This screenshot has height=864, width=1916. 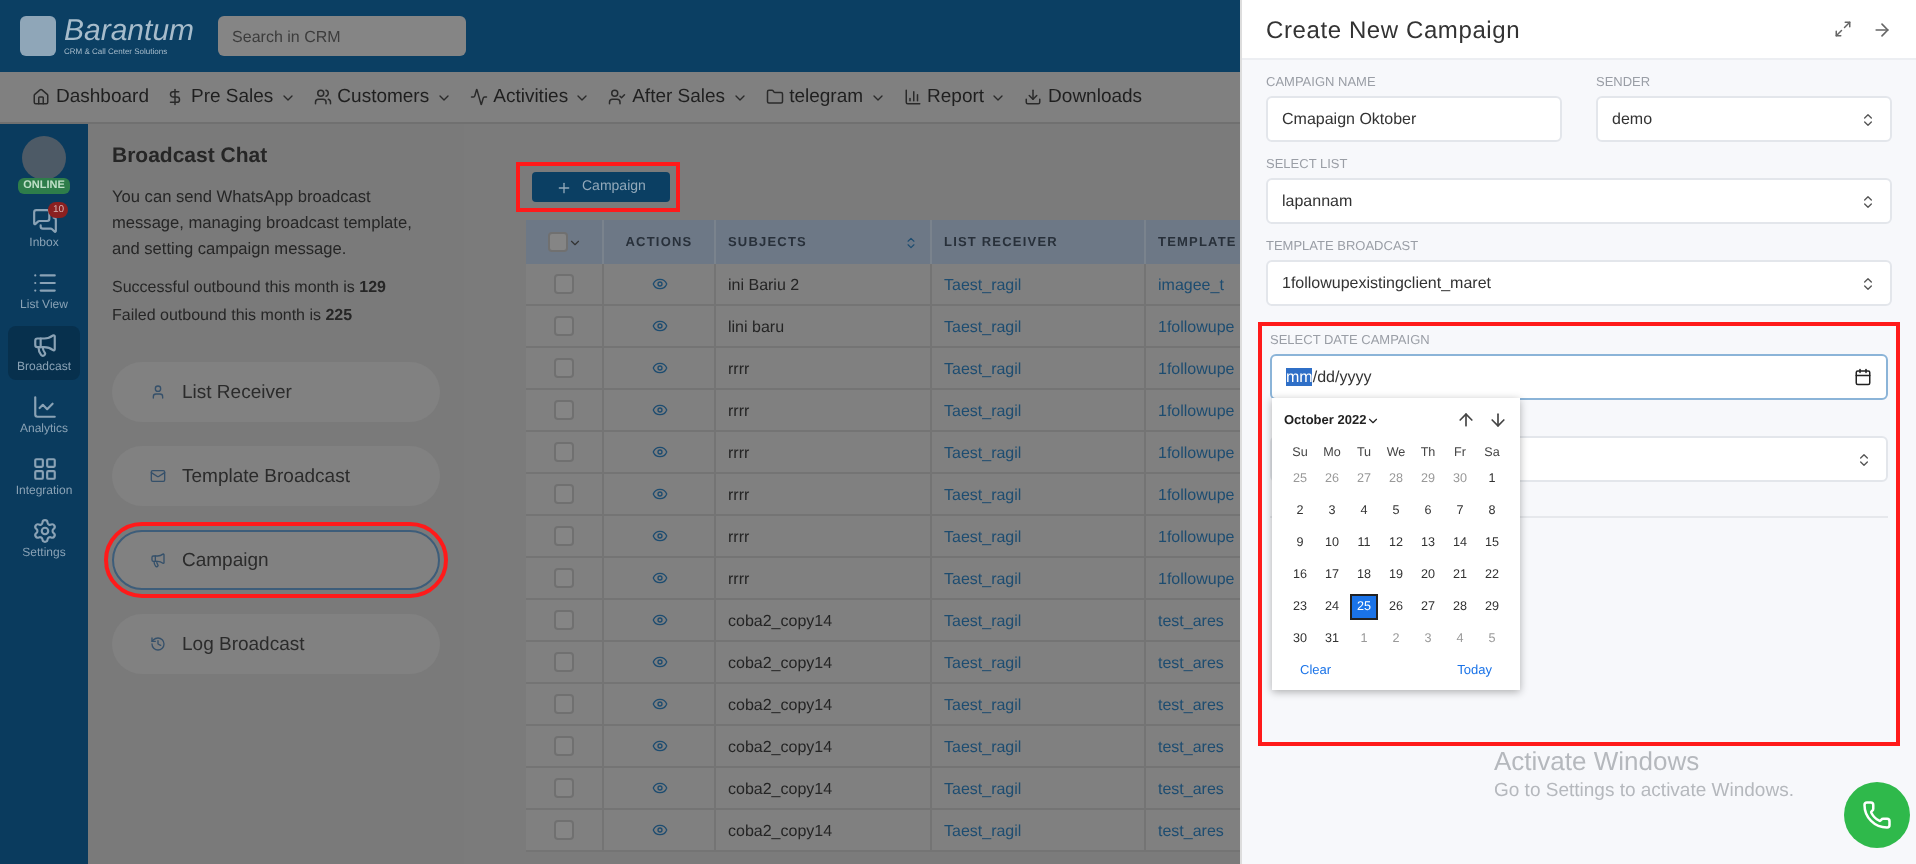 I want to click on select-field: lapannam, so click(x=1579, y=201).